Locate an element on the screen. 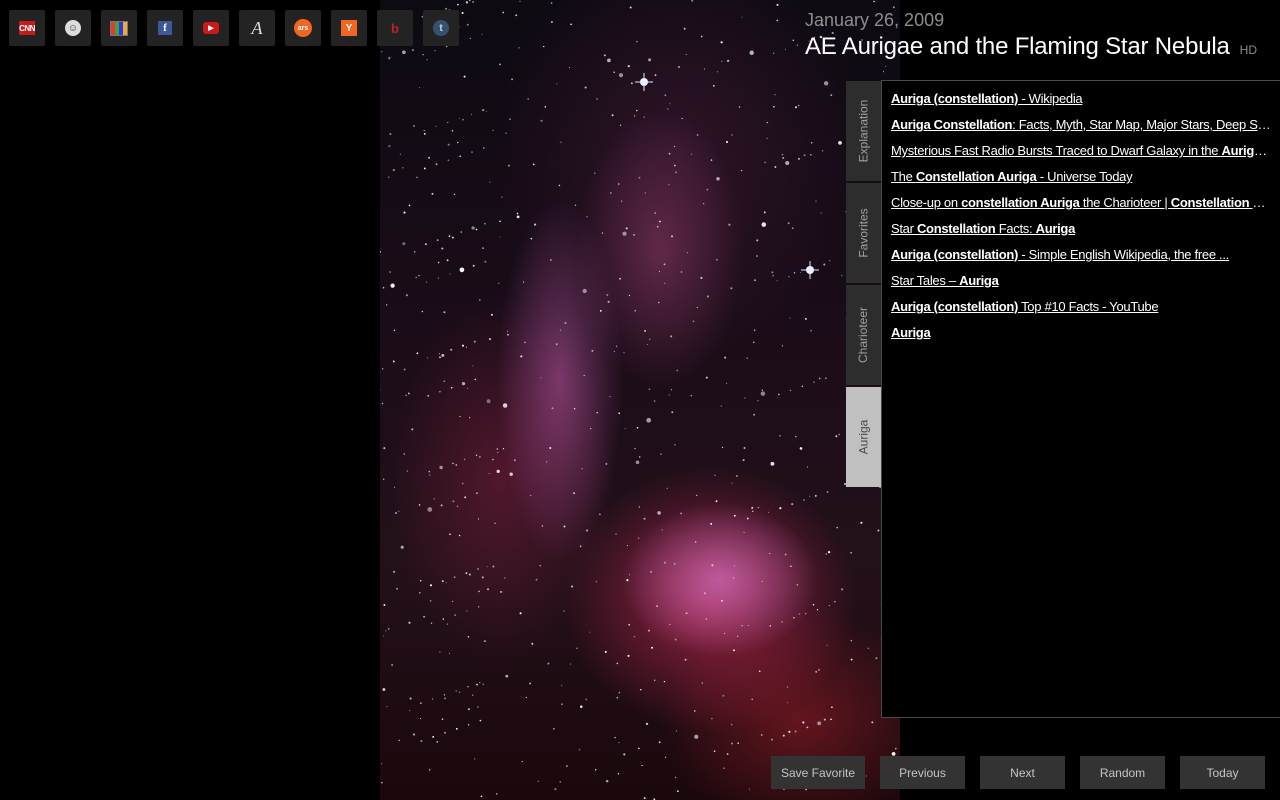 This screenshot has height=800, width=1280. previous-button: Previous is located at coordinates (922, 772).